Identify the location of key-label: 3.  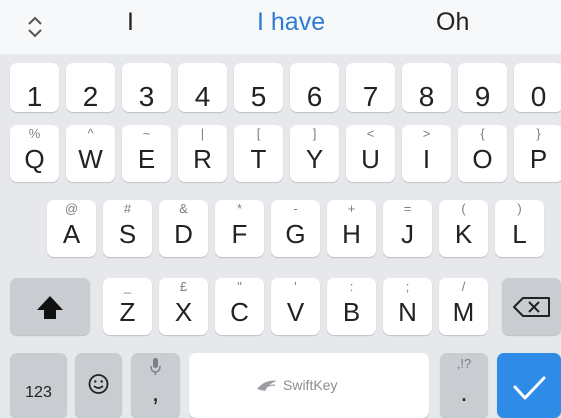
(146, 96).